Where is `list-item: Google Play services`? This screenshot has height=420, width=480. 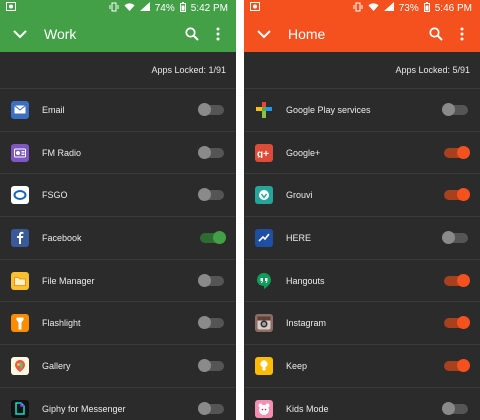
list-item: Google Play services is located at coordinates (362, 110).